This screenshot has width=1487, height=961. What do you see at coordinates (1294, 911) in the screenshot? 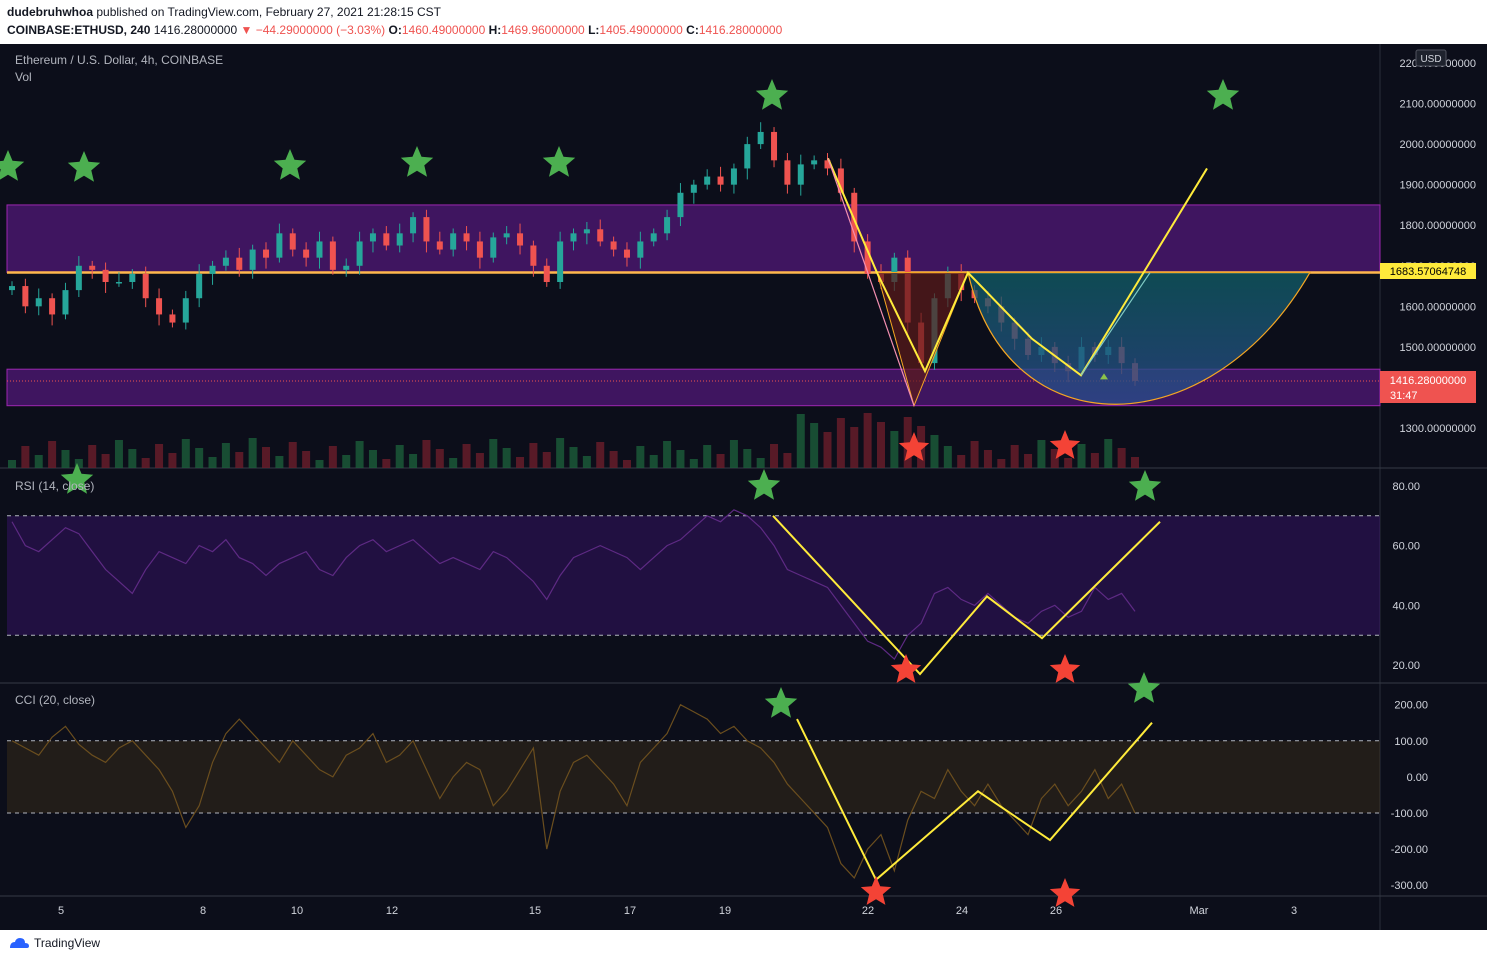
I see `time-tick-label: 3` at bounding box center [1294, 911].